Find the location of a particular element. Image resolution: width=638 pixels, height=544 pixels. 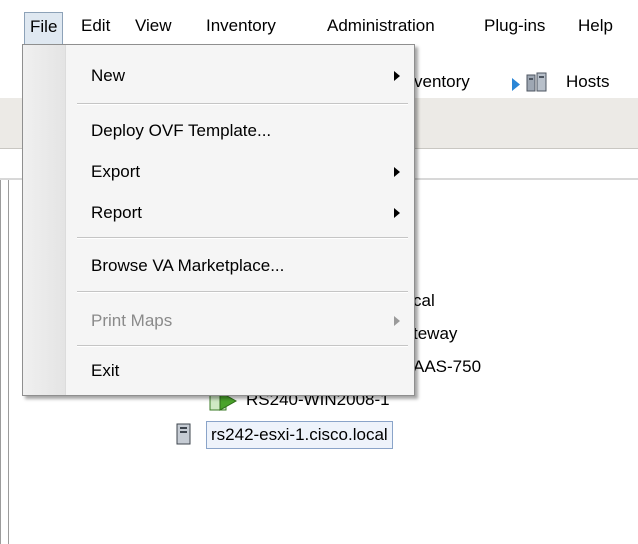

menu-item-report-label: Report is located at coordinates (117, 212).